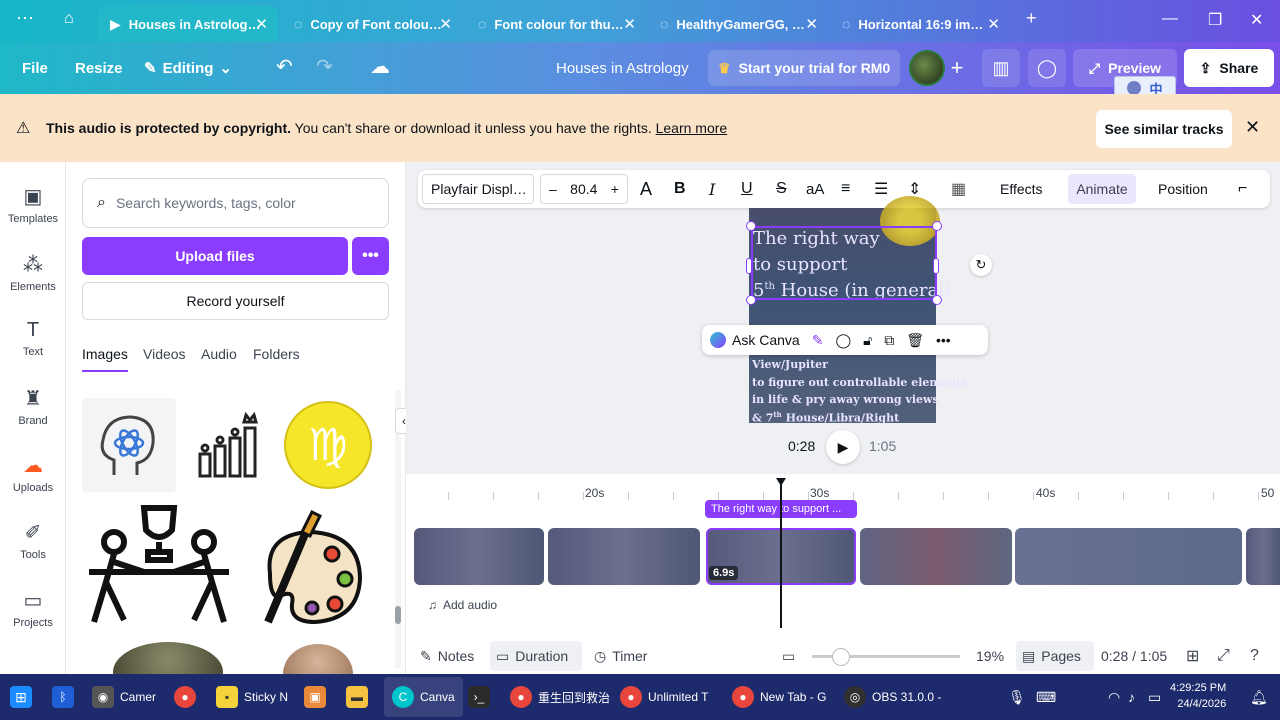 Image resolution: width=1280 pixels, height=720 pixels. What do you see at coordinates (815, 189) in the screenshot?
I see `letter-case-icon: aA` at bounding box center [815, 189].